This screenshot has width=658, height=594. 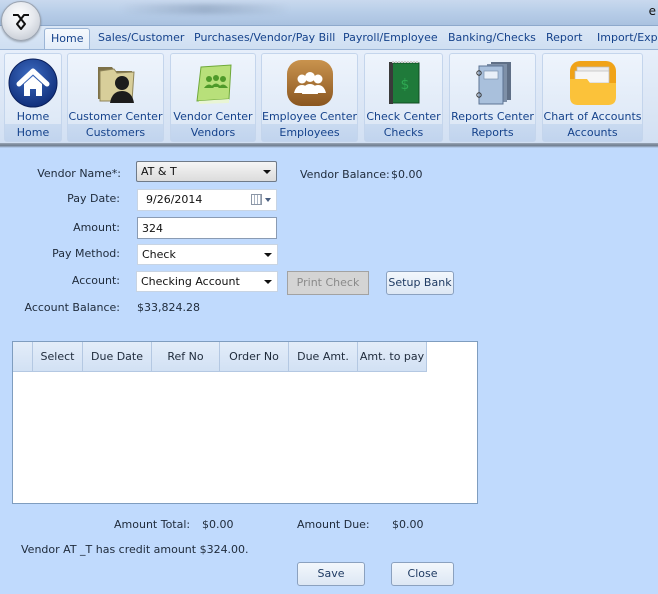 What do you see at coordinates (403, 132) in the screenshot?
I see `group-label-checks: Checks` at bounding box center [403, 132].